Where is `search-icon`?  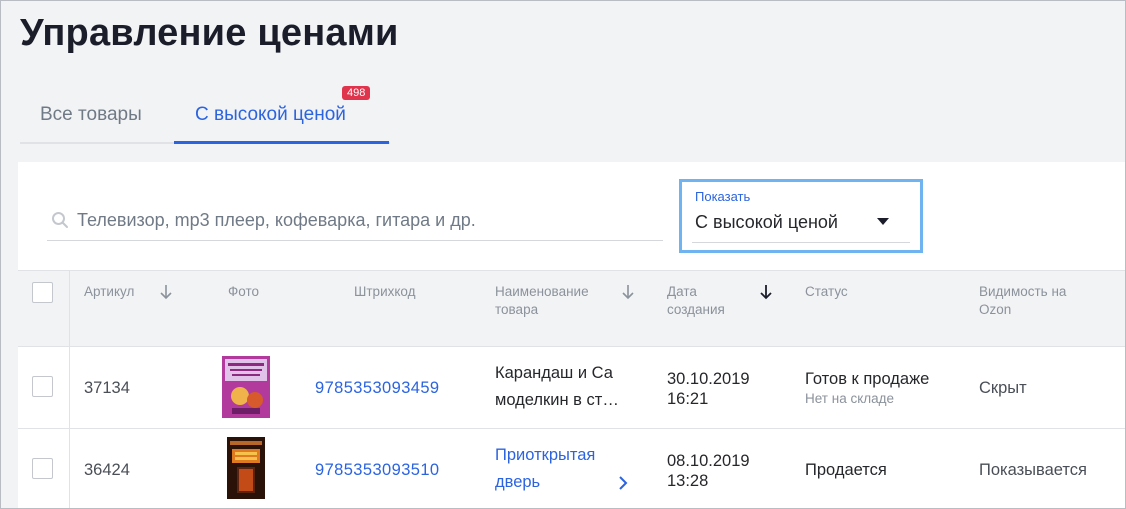
search-icon is located at coordinates (60, 220).